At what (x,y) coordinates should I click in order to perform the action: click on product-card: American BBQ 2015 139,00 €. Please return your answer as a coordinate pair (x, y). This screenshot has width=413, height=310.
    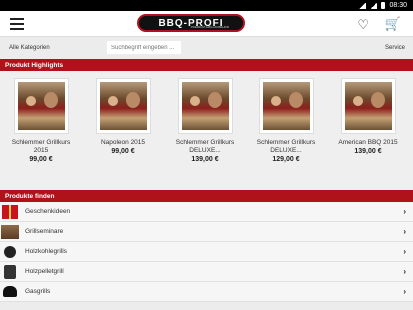
    Looking at the image, I should click on (368, 116).